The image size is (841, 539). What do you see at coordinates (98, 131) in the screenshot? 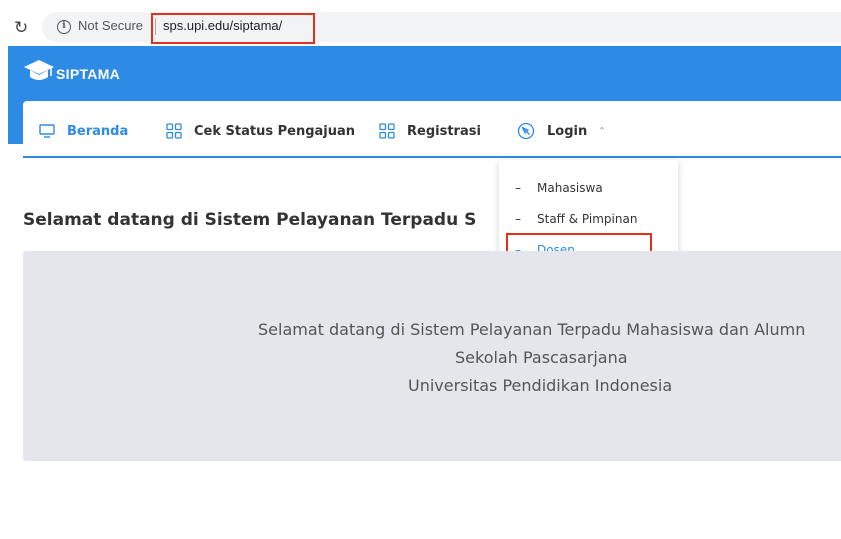
I see `nav-item-label: Beranda` at bounding box center [98, 131].